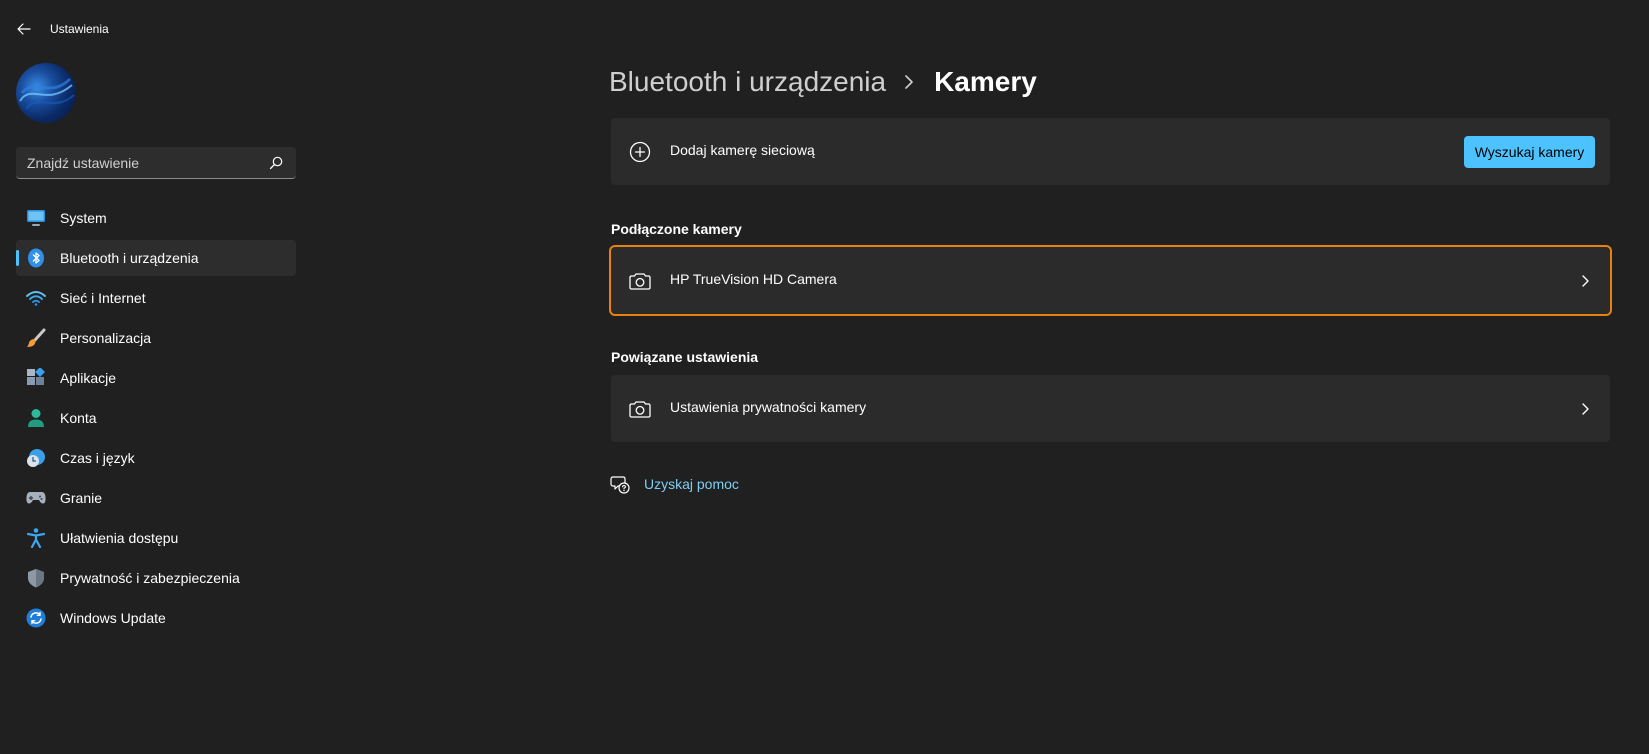  Describe the element at coordinates (1110, 280) in the screenshot. I see `camera-row-hp-truevision: HP TrueVision HD Camera` at that location.